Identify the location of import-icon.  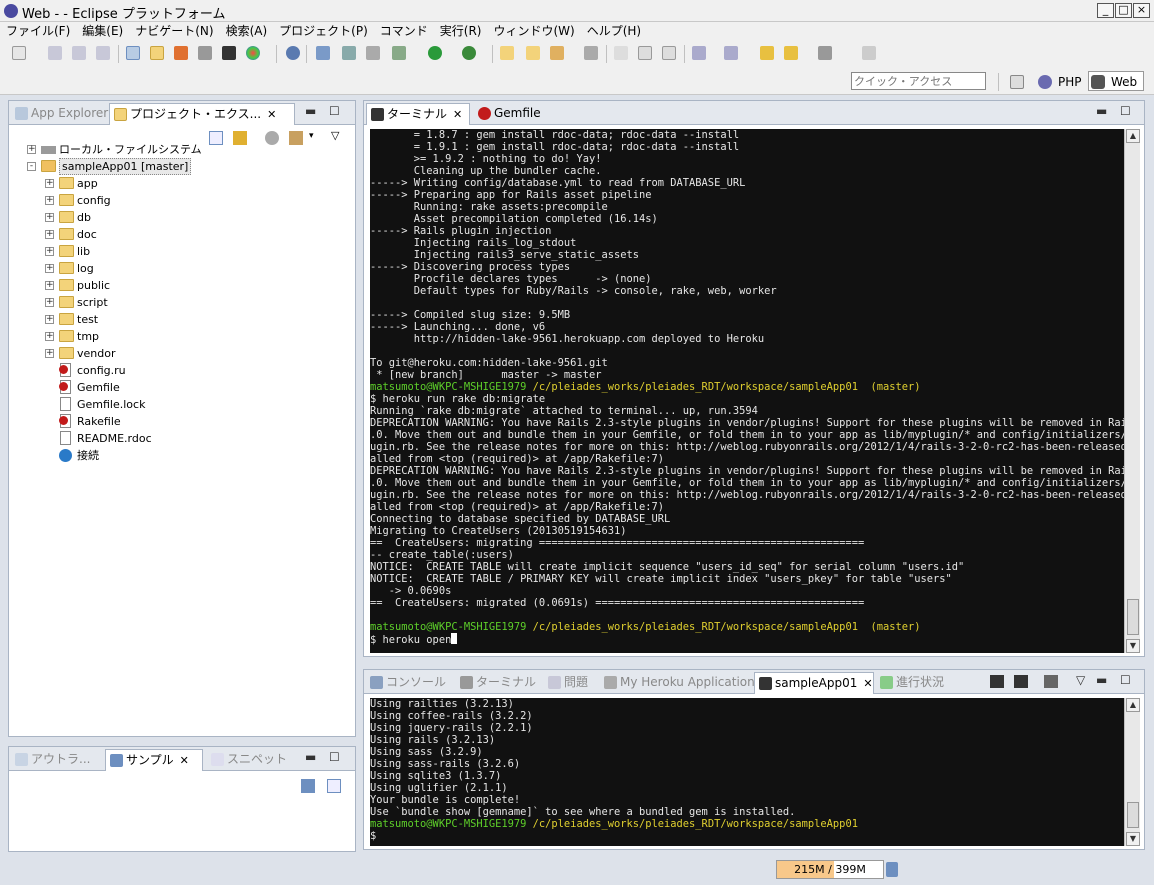
(308, 786).